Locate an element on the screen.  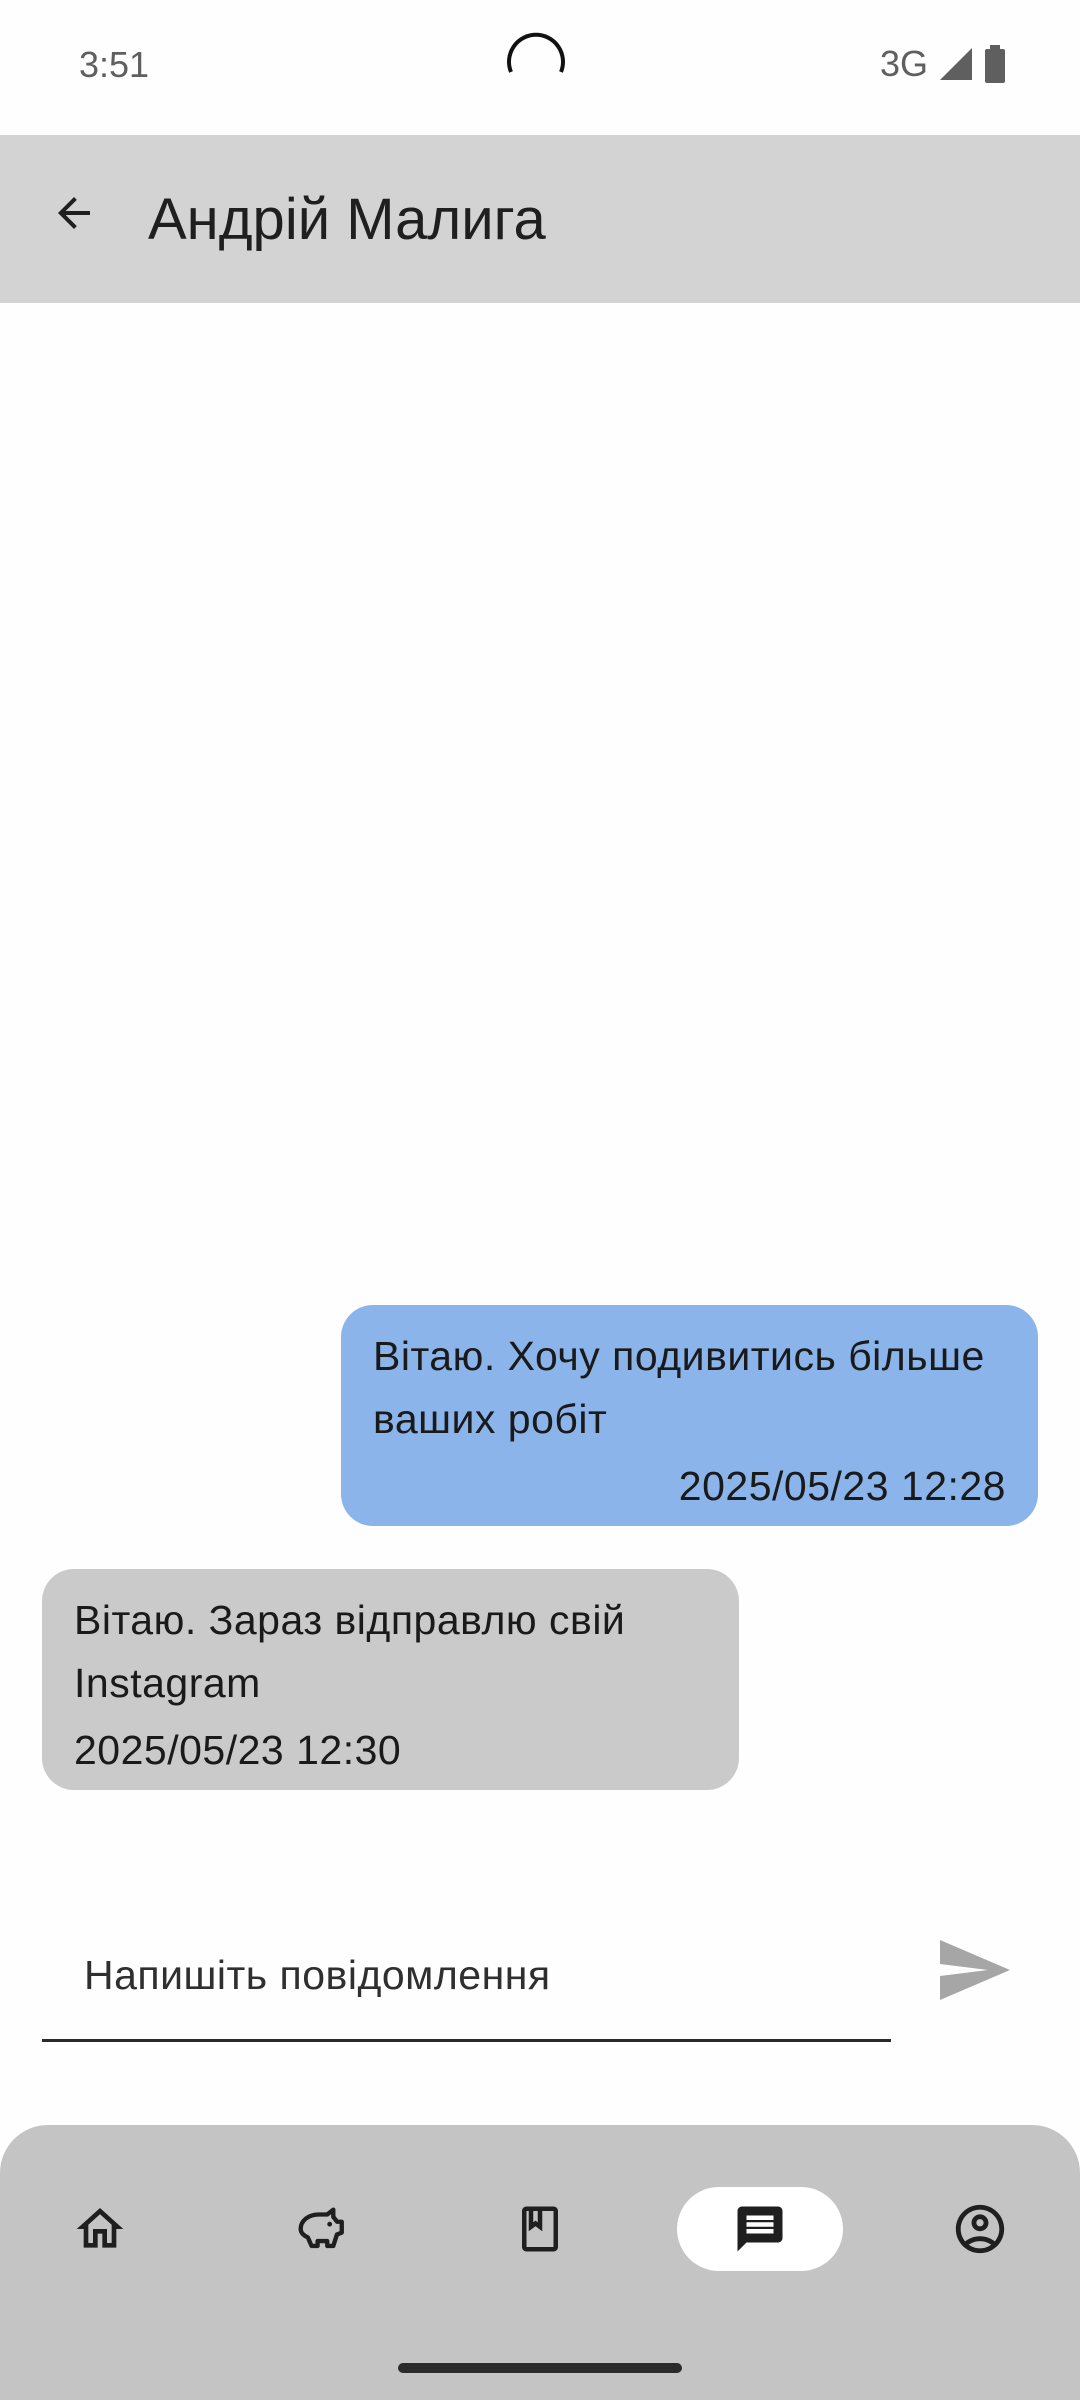
bottom-navigation is located at coordinates (540, 2262).